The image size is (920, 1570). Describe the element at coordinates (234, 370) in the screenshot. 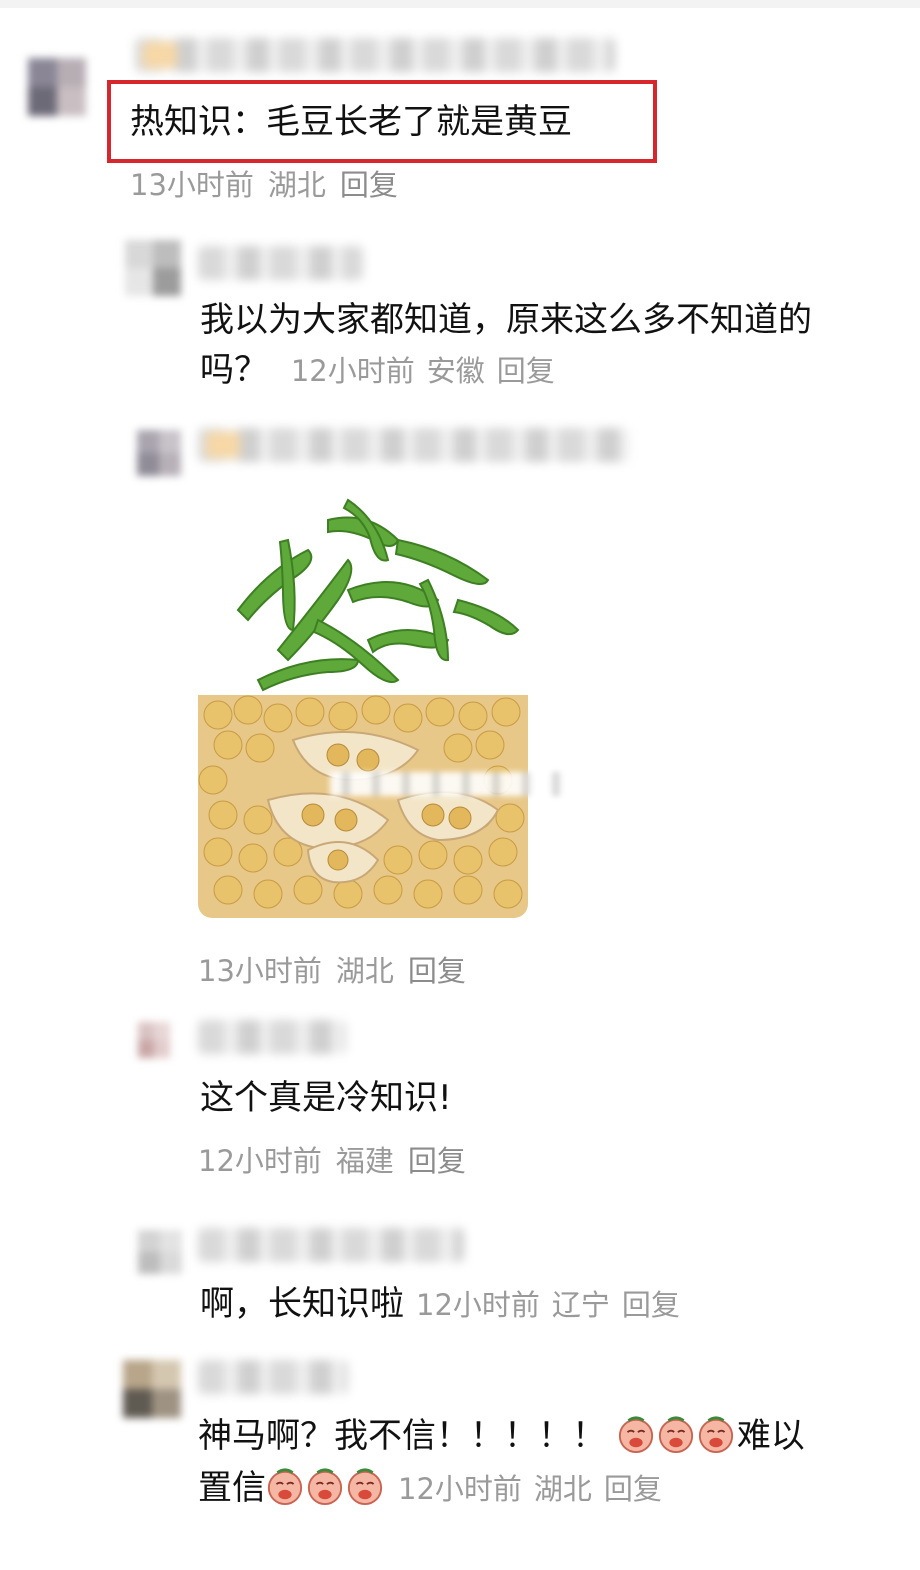

I see `comment-text-end: 吗？` at that location.